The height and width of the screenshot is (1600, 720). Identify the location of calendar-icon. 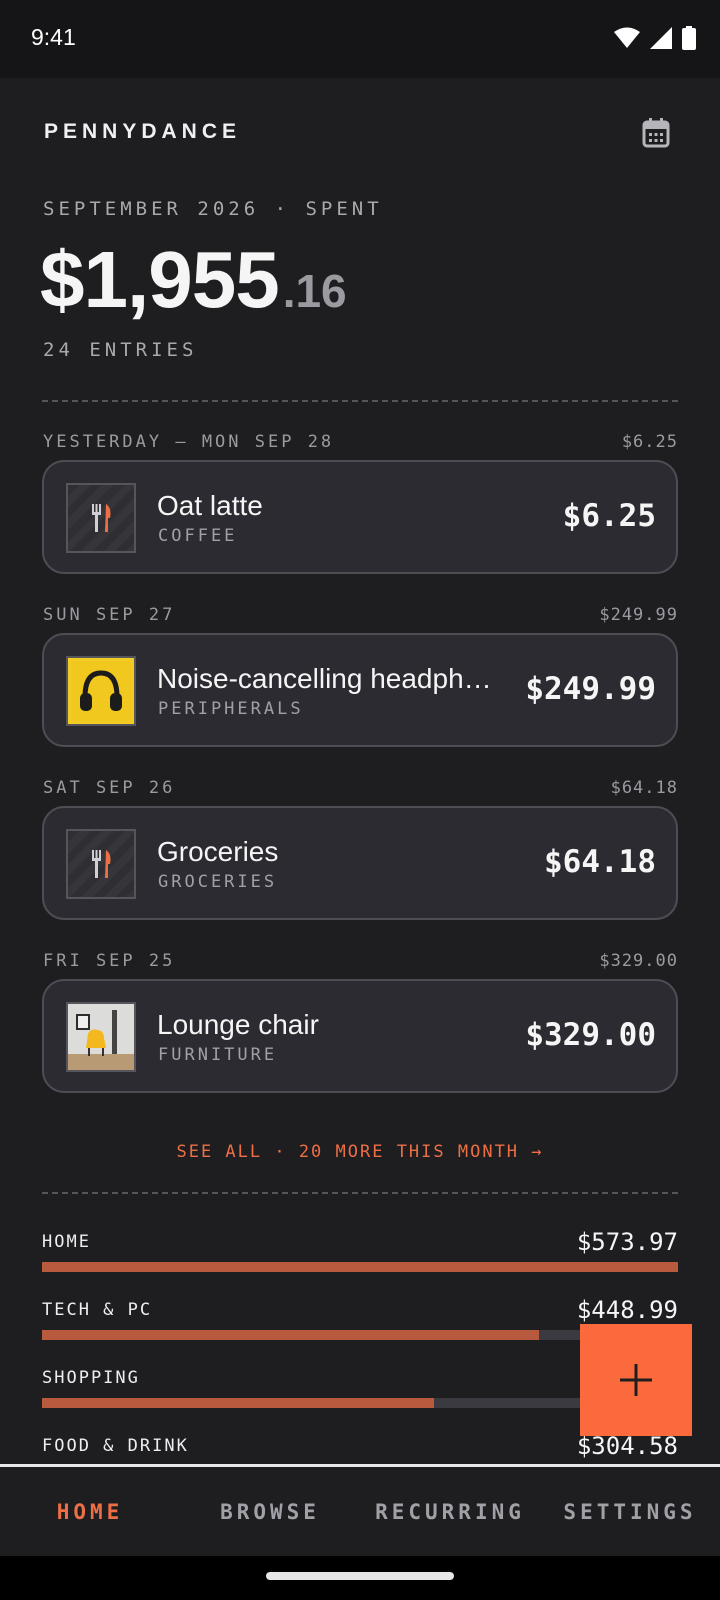
(656, 133).